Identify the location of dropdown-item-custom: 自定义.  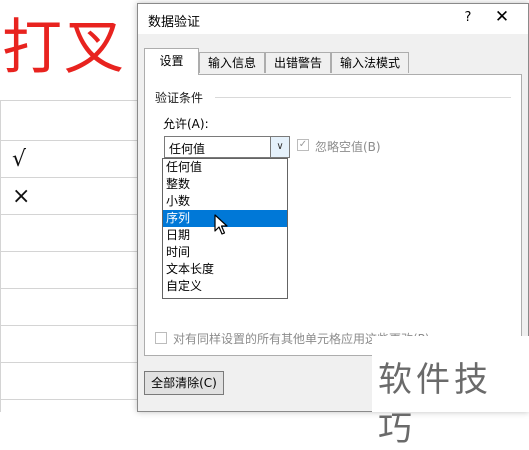
(225, 286).